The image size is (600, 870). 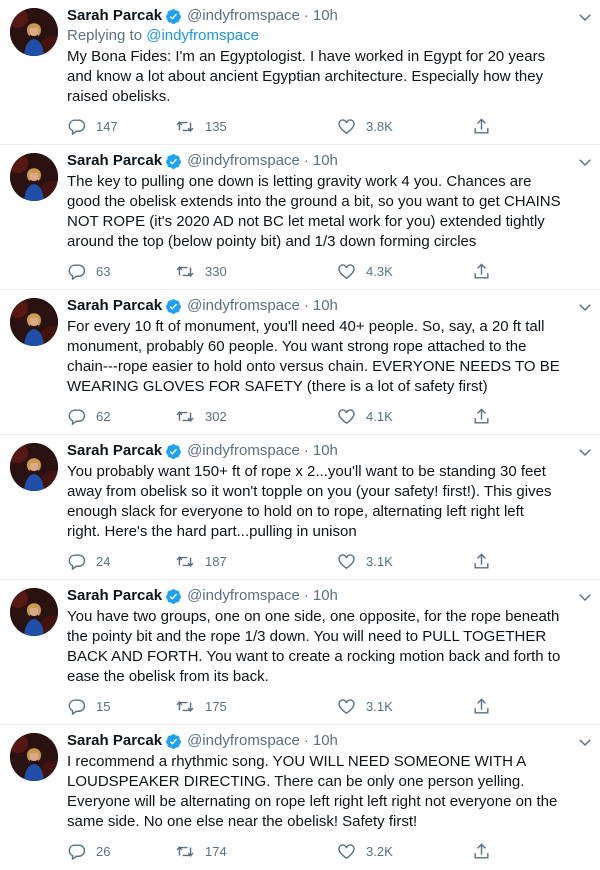 I want to click on retweet-button: 302, so click(x=201, y=416).